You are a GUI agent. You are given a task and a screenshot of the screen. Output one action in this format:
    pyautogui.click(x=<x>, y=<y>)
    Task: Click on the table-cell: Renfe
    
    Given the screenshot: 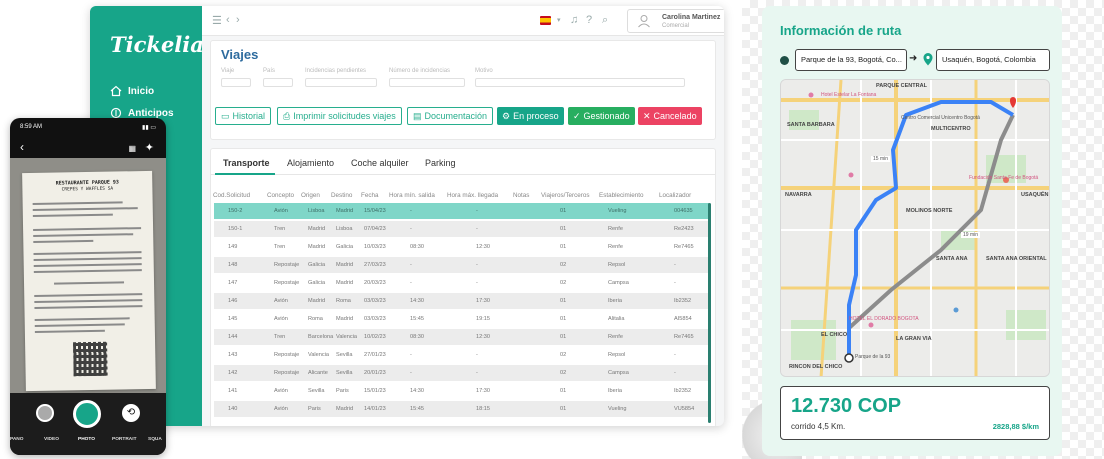 What is the action you would take?
    pyautogui.click(x=615, y=337)
    